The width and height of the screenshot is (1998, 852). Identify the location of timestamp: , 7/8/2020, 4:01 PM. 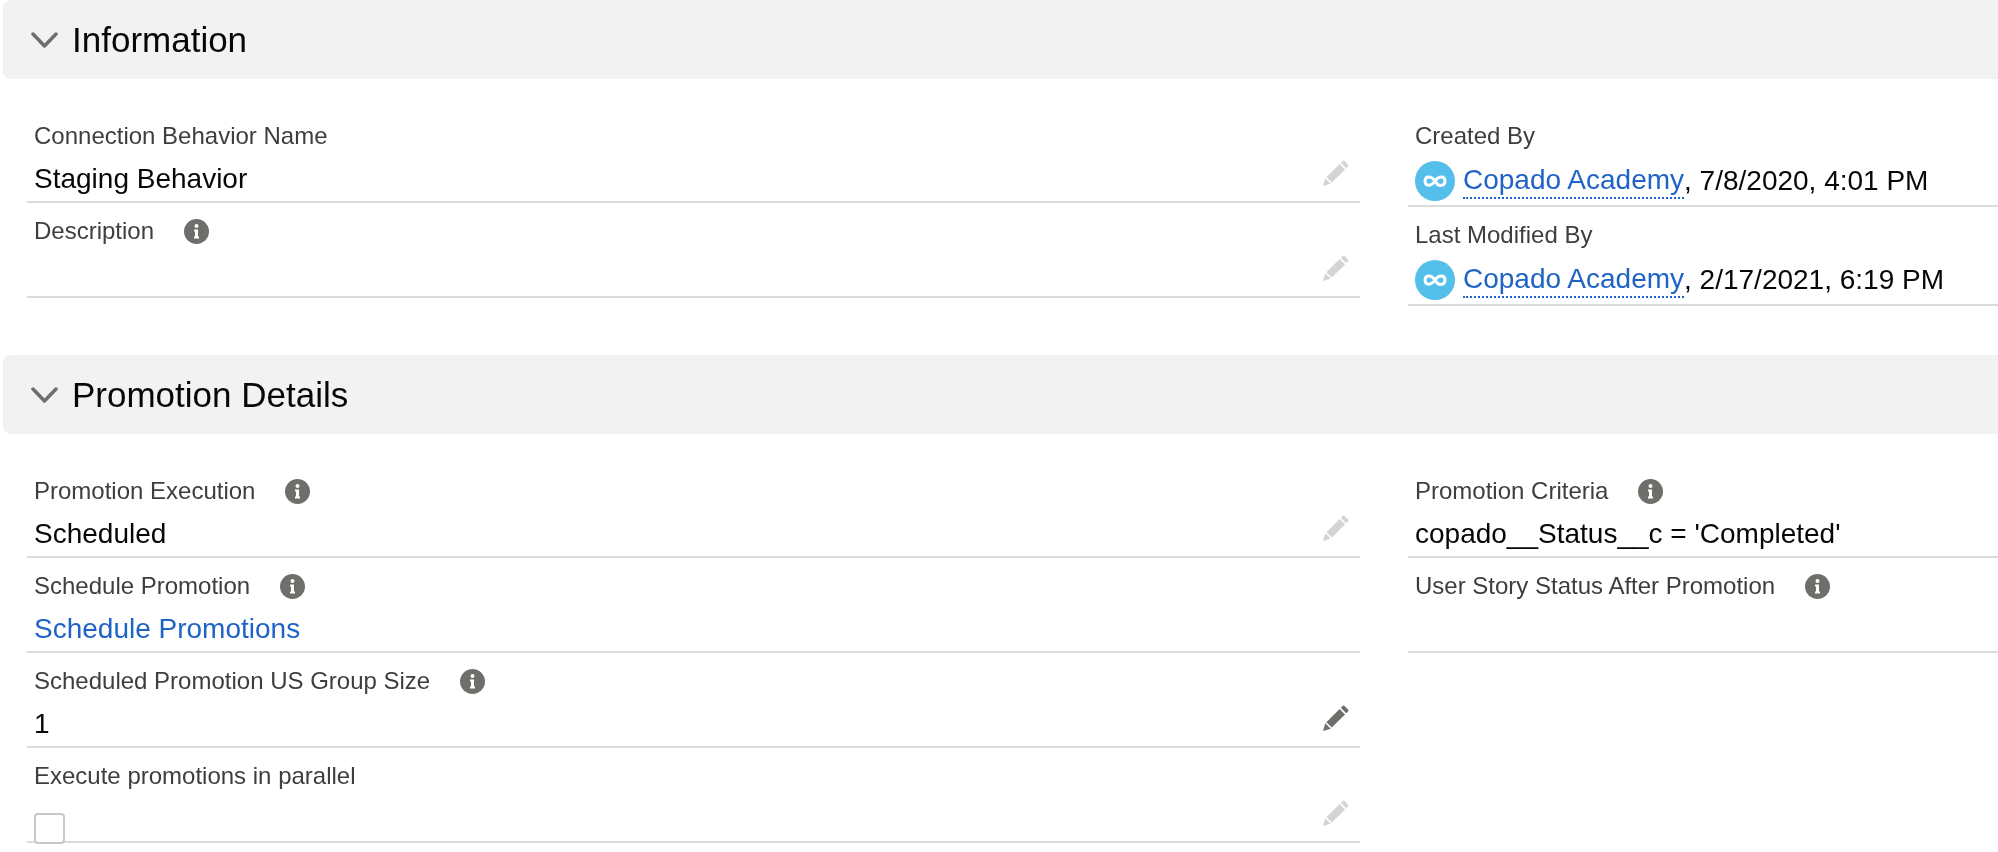
(1806, 181).